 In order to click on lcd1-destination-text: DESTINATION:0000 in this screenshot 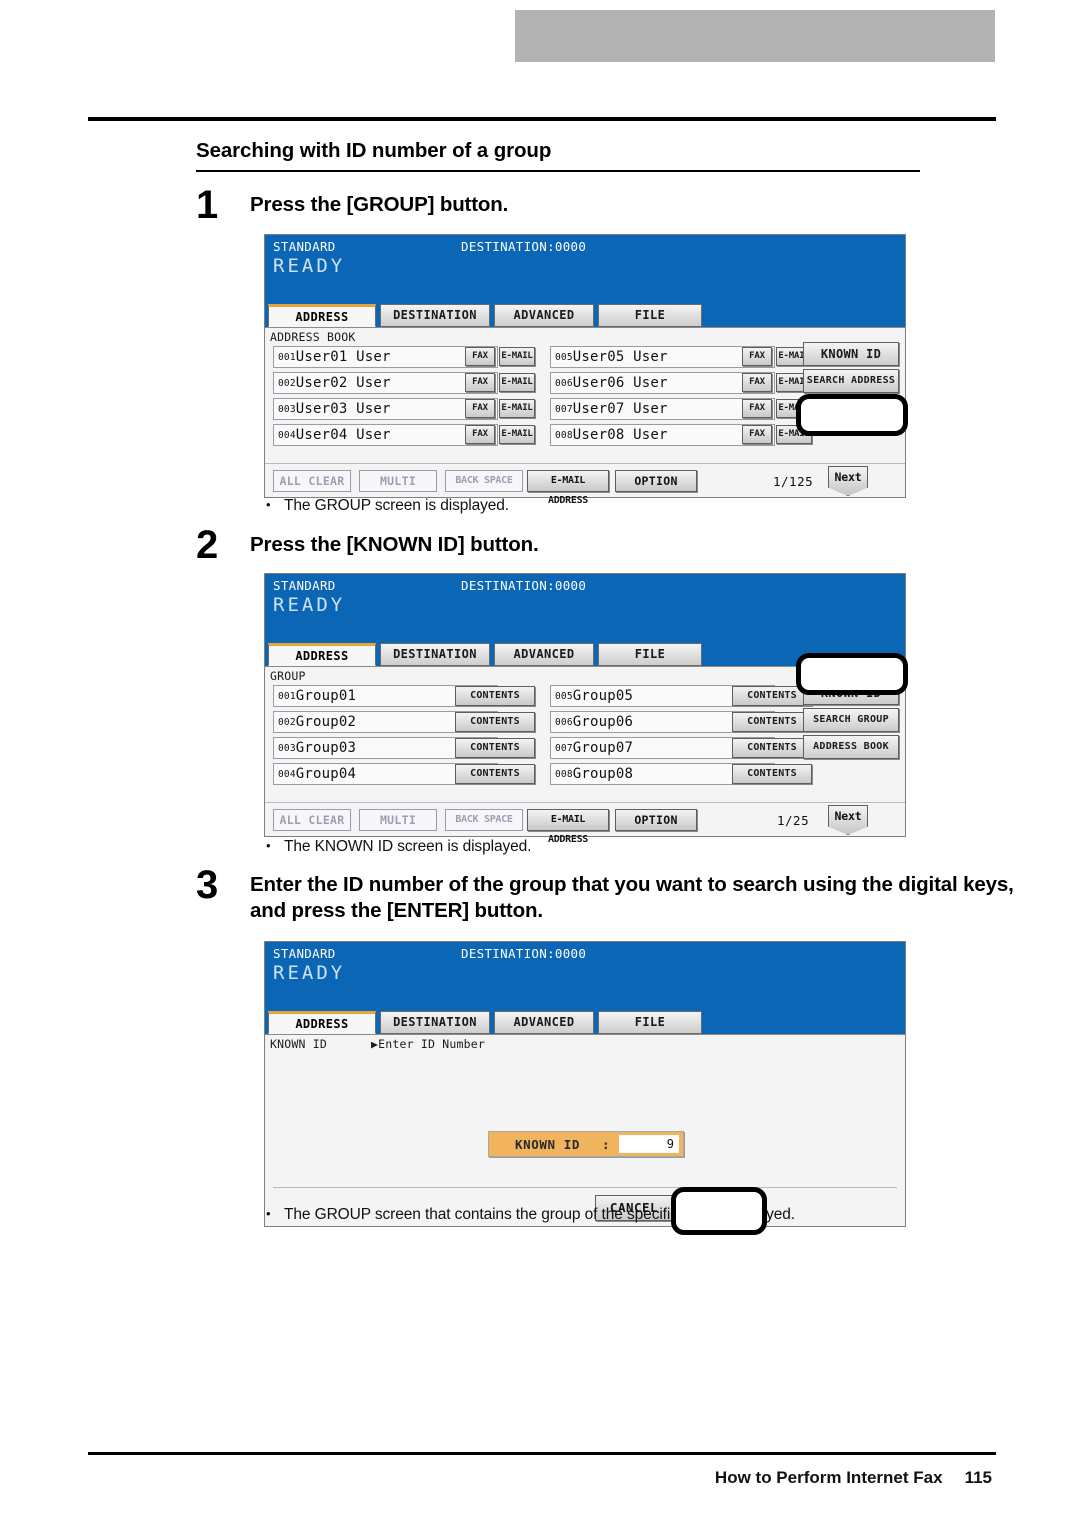, I will do `click(524, 246)`.